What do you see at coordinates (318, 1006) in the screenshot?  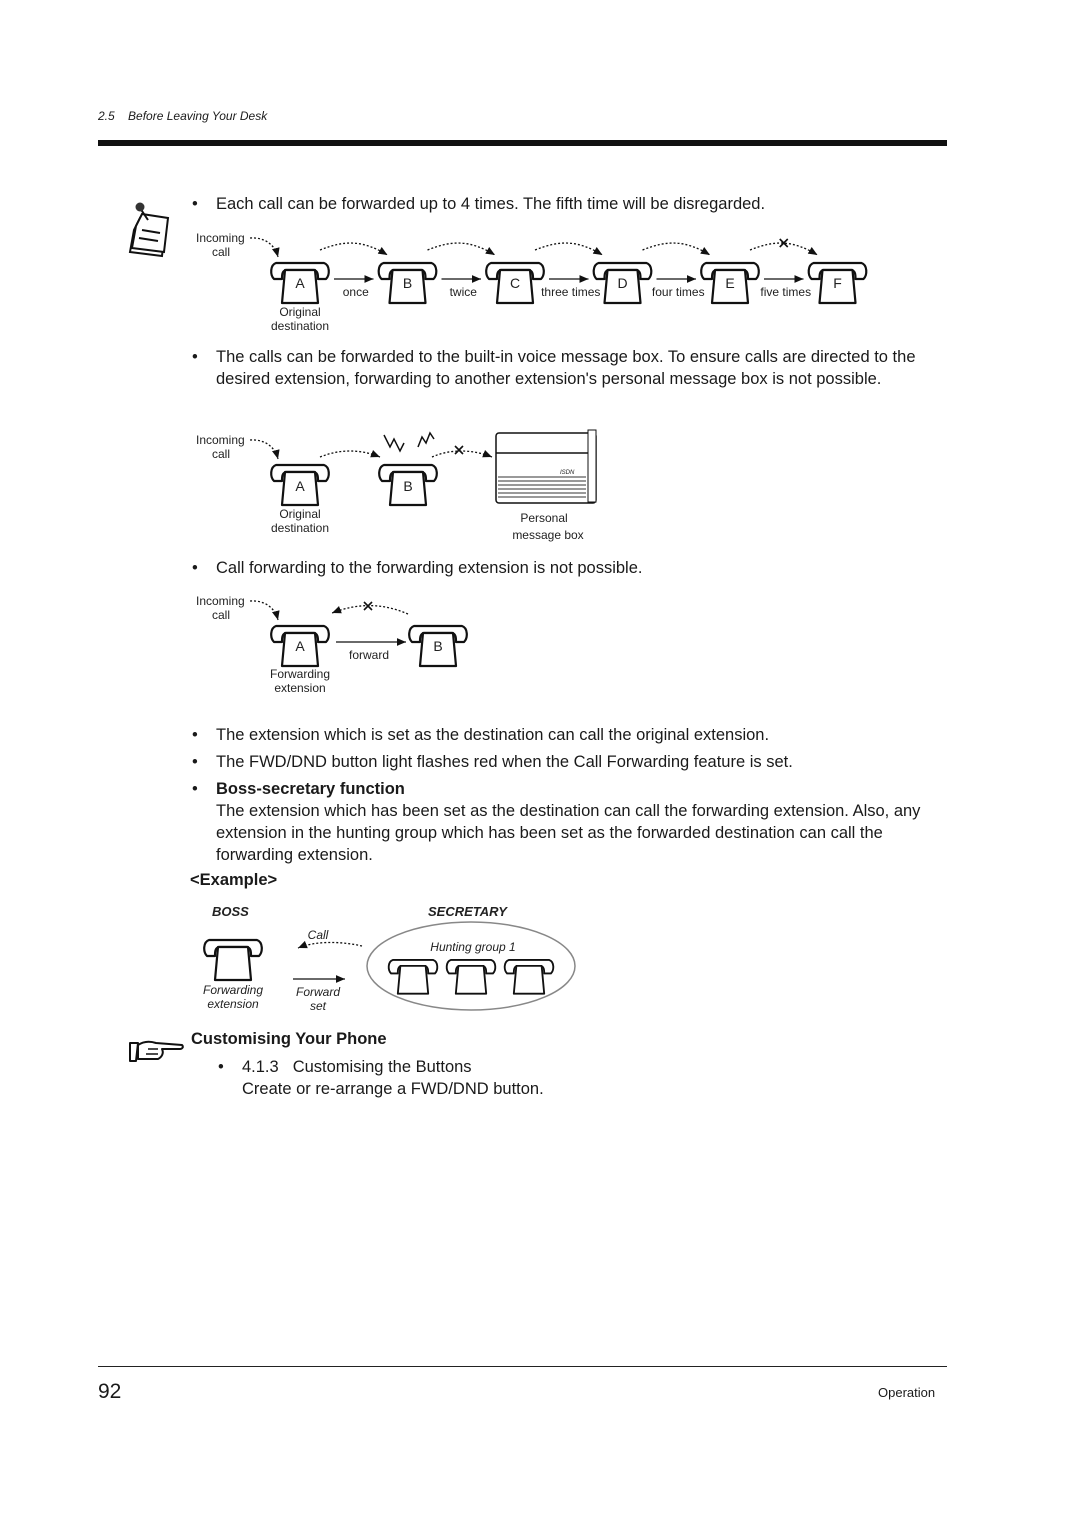 I see `forward-label-2: set` at bounding box center [318, 1006].